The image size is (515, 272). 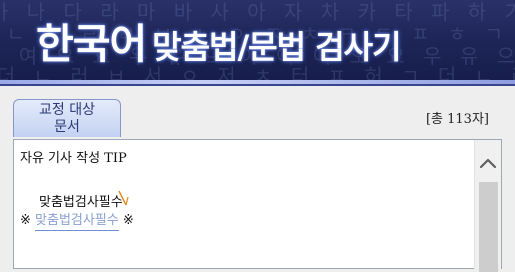 What do you see at coordinates (488, 164) in the screenshot?
I see `scroll-up-arrow-icon` at bounding box center [488, 164].